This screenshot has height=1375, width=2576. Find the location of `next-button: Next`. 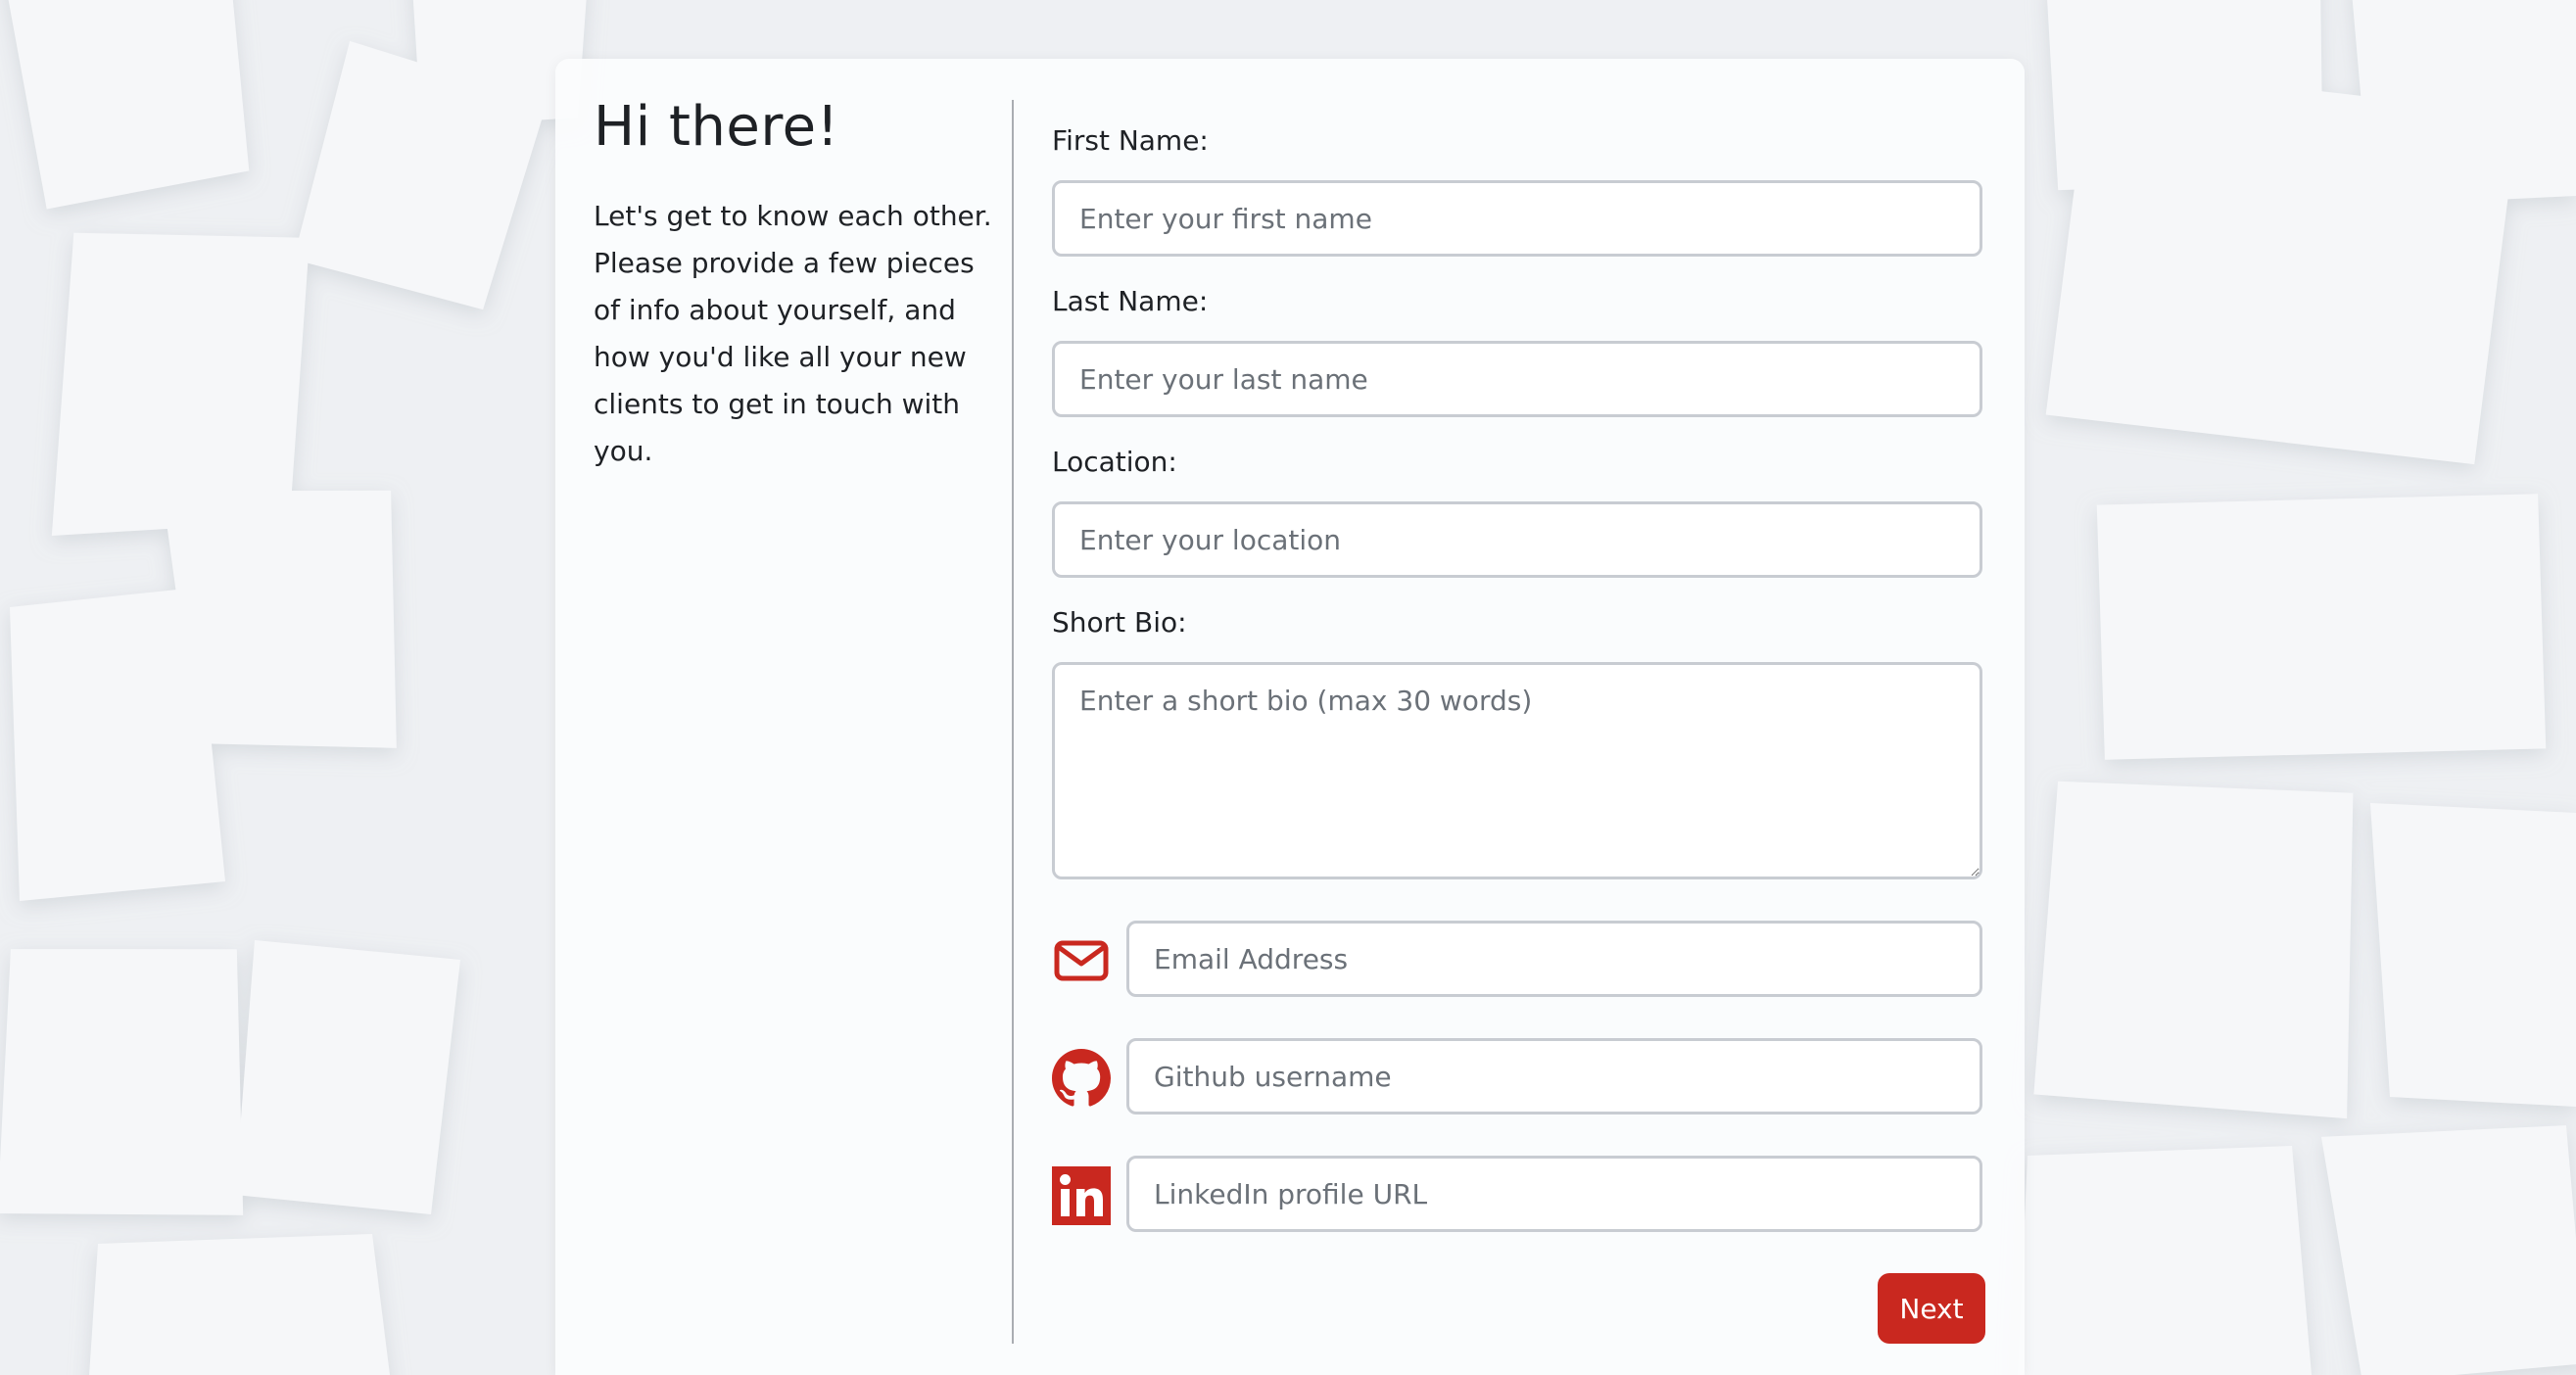

next-button: Next is located at coordinates (1932, 1308).